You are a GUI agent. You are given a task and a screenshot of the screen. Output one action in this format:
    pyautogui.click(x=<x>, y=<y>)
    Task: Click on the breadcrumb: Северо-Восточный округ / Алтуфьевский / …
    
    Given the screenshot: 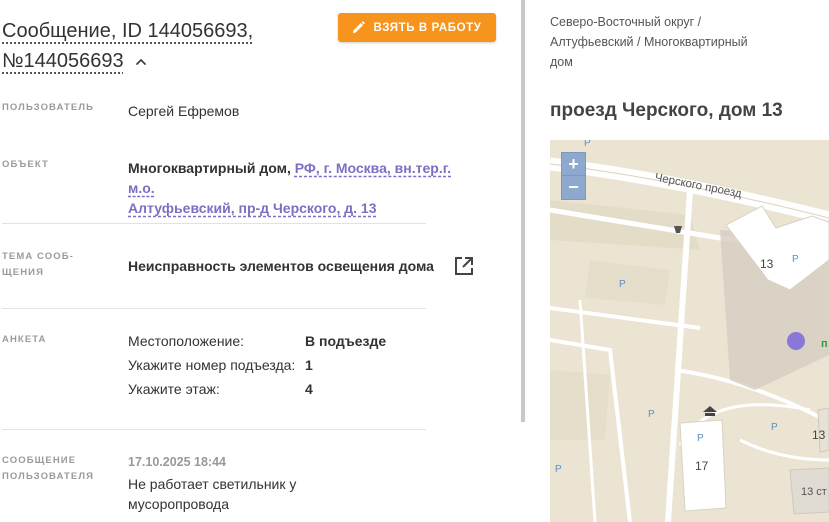 What is the action you would take?
    pyautogui.click(x=649, y=42)
    